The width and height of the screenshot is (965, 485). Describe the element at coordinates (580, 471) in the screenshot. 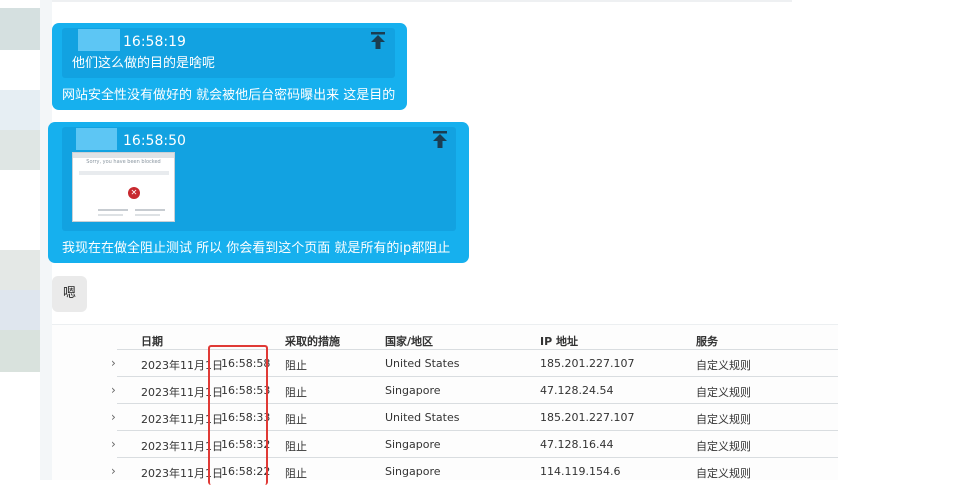

I see `cell-ip: 114.119.154.6` at that location.